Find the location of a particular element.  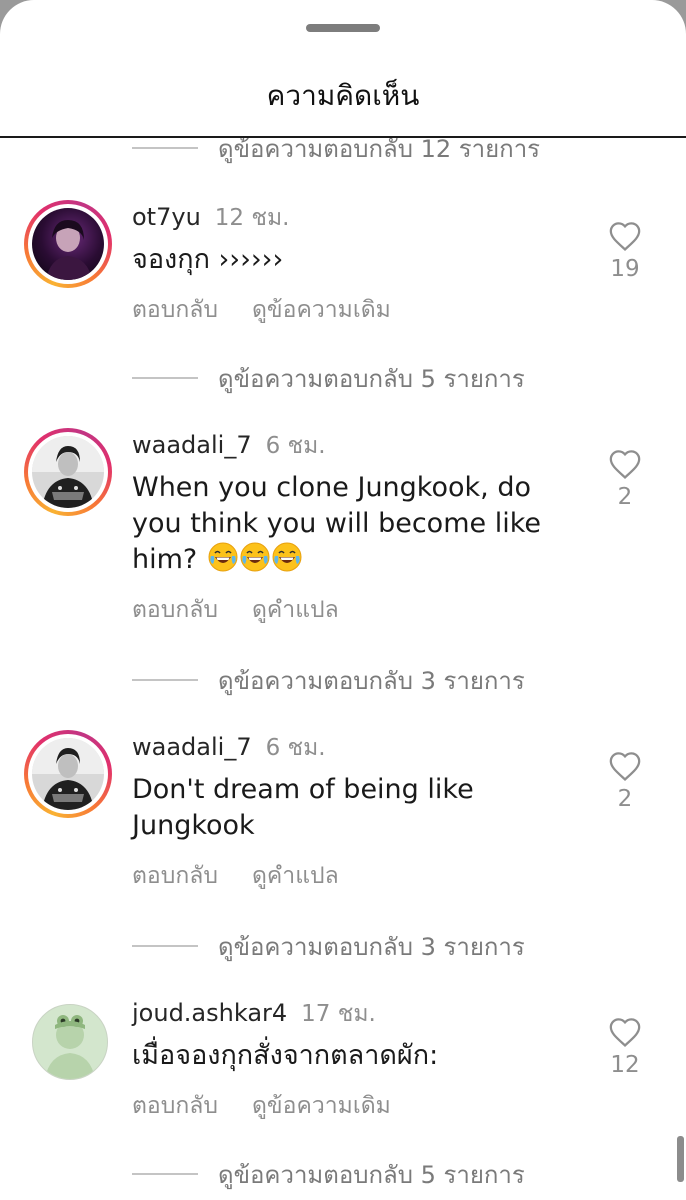

username: joud.ashkar4 is located at coordinates (209, 1013).